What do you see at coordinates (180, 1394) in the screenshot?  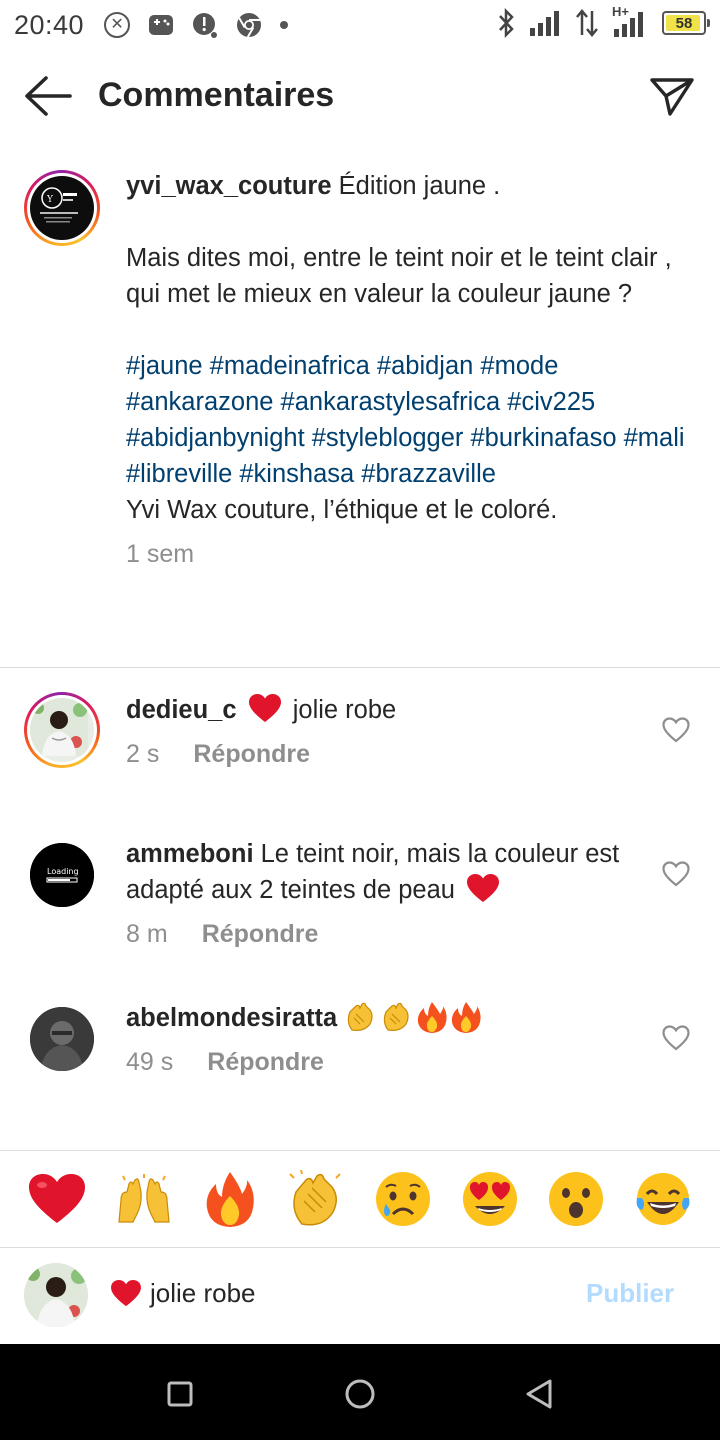 I see `recents-square-icon` at bounding box center [180, 1394].